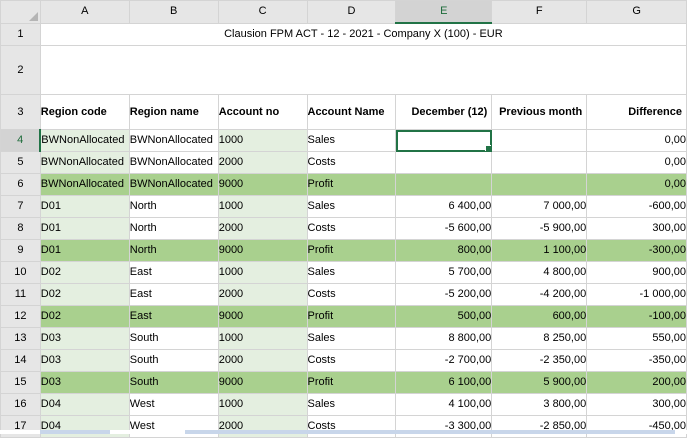  I want to click on column-header-f: F, so click(539, 12).